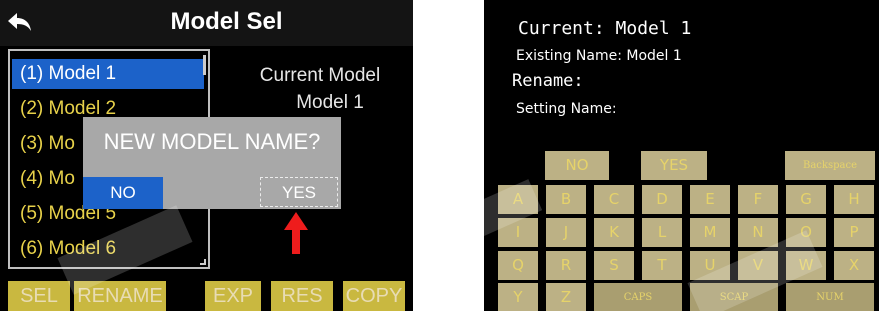  Describe the element at coordinates (599, 56) in the screenshot. I see `existing-name-text: Existing Name: Model 1` at that location.